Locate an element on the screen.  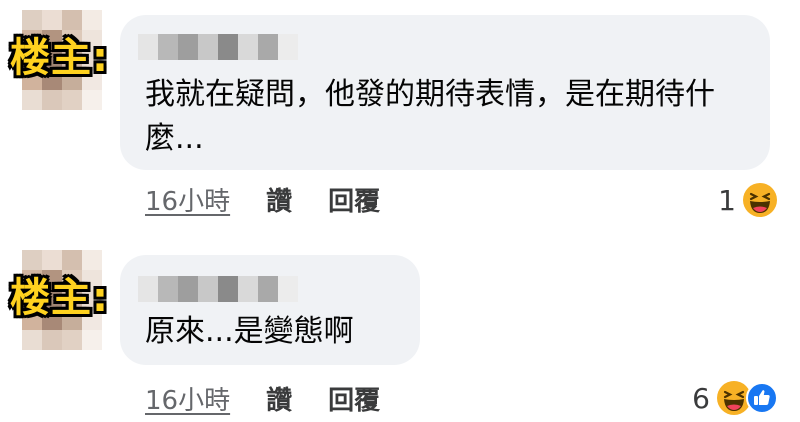
reply-button: 回覆 is located at coordinates (354, 398).